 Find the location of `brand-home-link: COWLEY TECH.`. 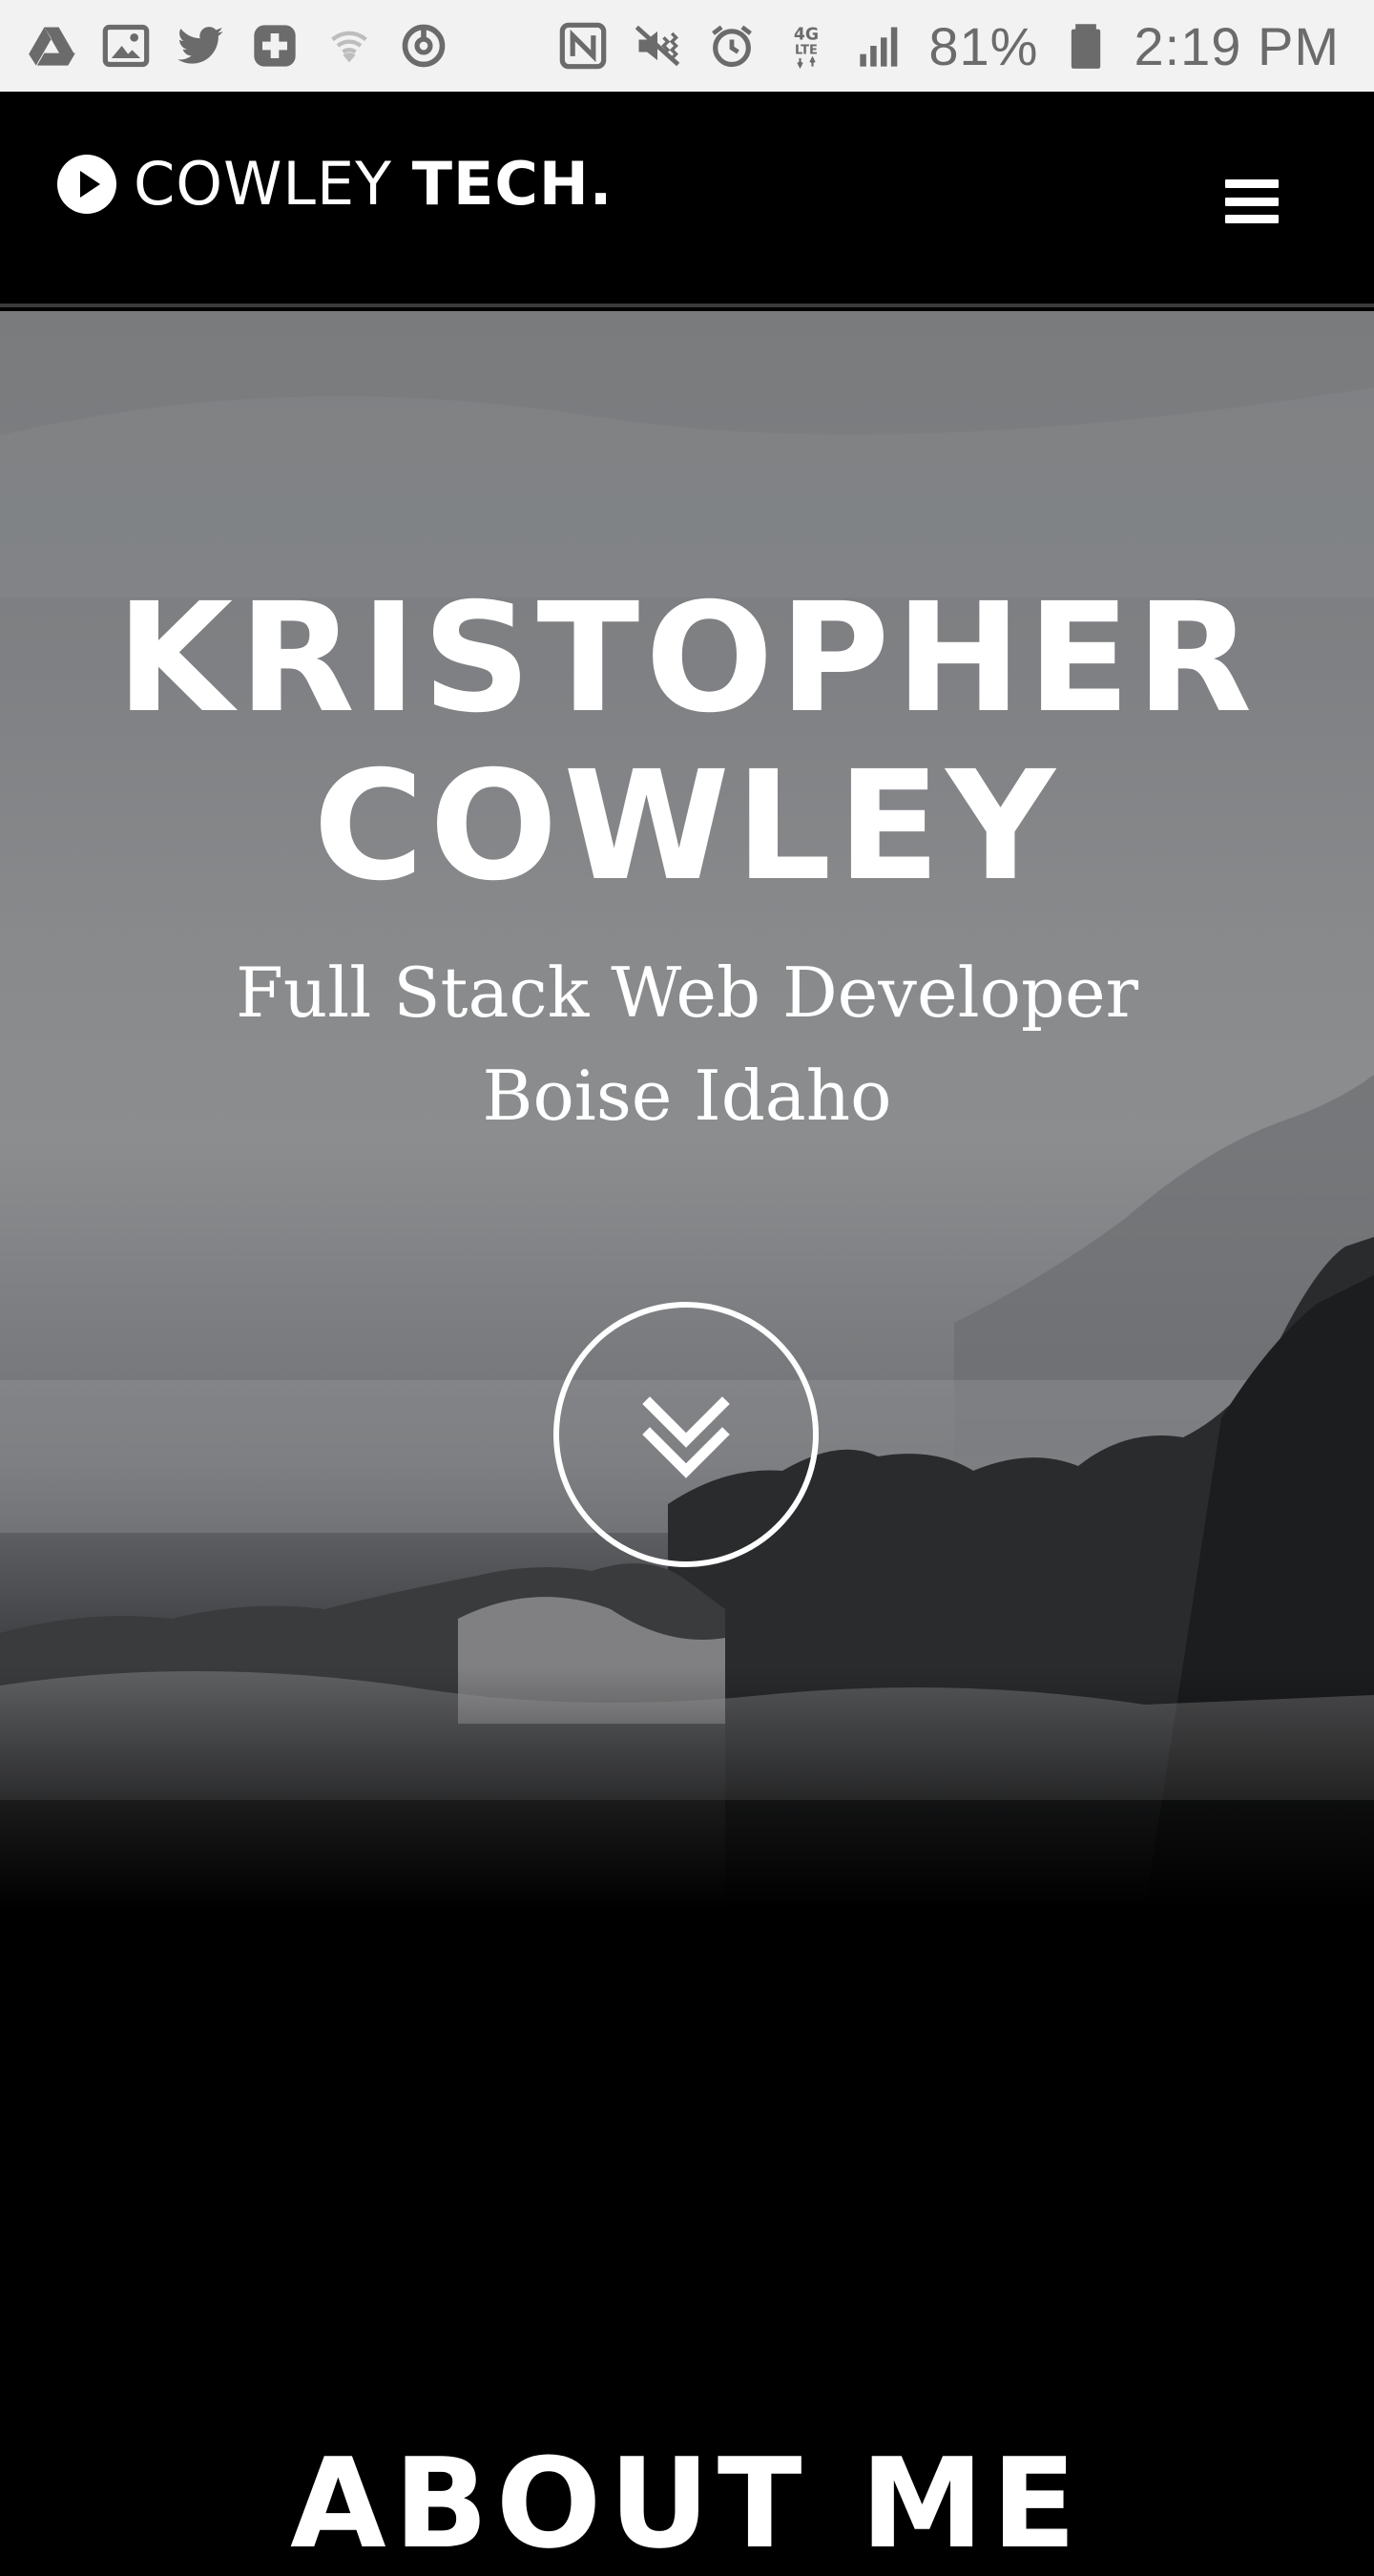

brand-home-link: COWLEY TECH. is located at coordinates (334, 184).